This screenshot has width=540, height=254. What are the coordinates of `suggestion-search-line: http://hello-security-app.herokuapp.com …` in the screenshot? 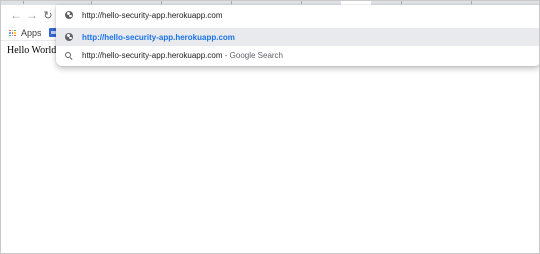 It's located at (182, 55).